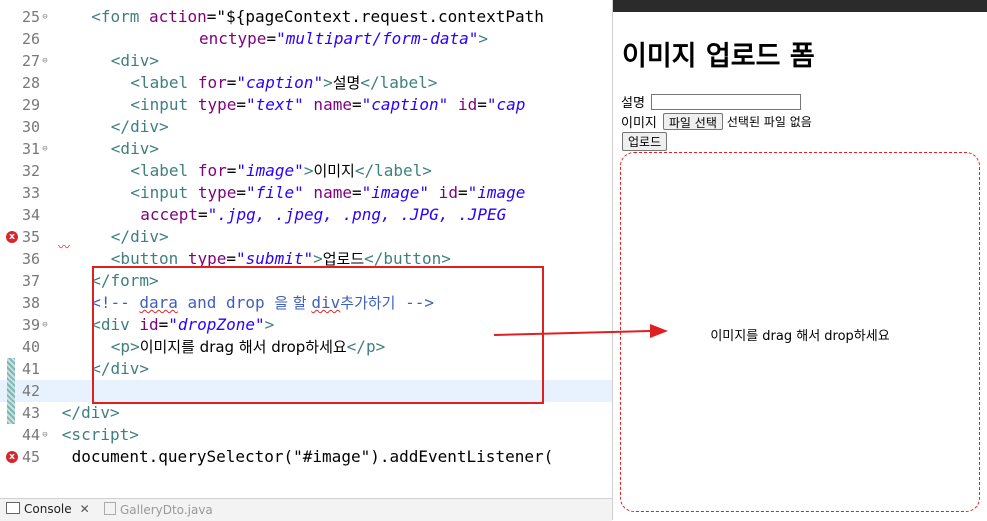 This screenshot has width=987, height=521. Describe the element at coordinates (769, 122) in the screenshot. I see `file-status-text: 선택된 파일 없음` at that location.